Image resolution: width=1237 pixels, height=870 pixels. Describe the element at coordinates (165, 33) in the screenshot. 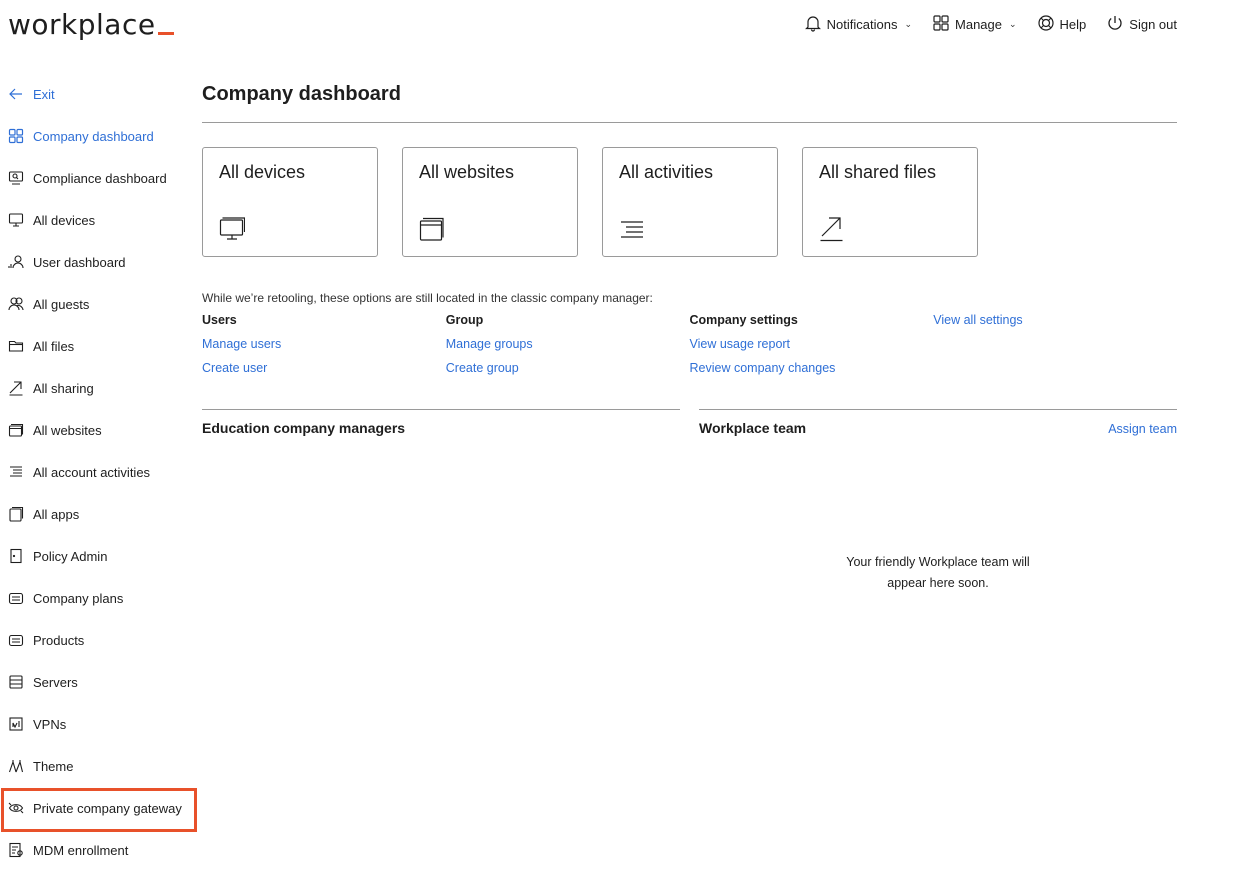

I see `logo-cursor` at that location.